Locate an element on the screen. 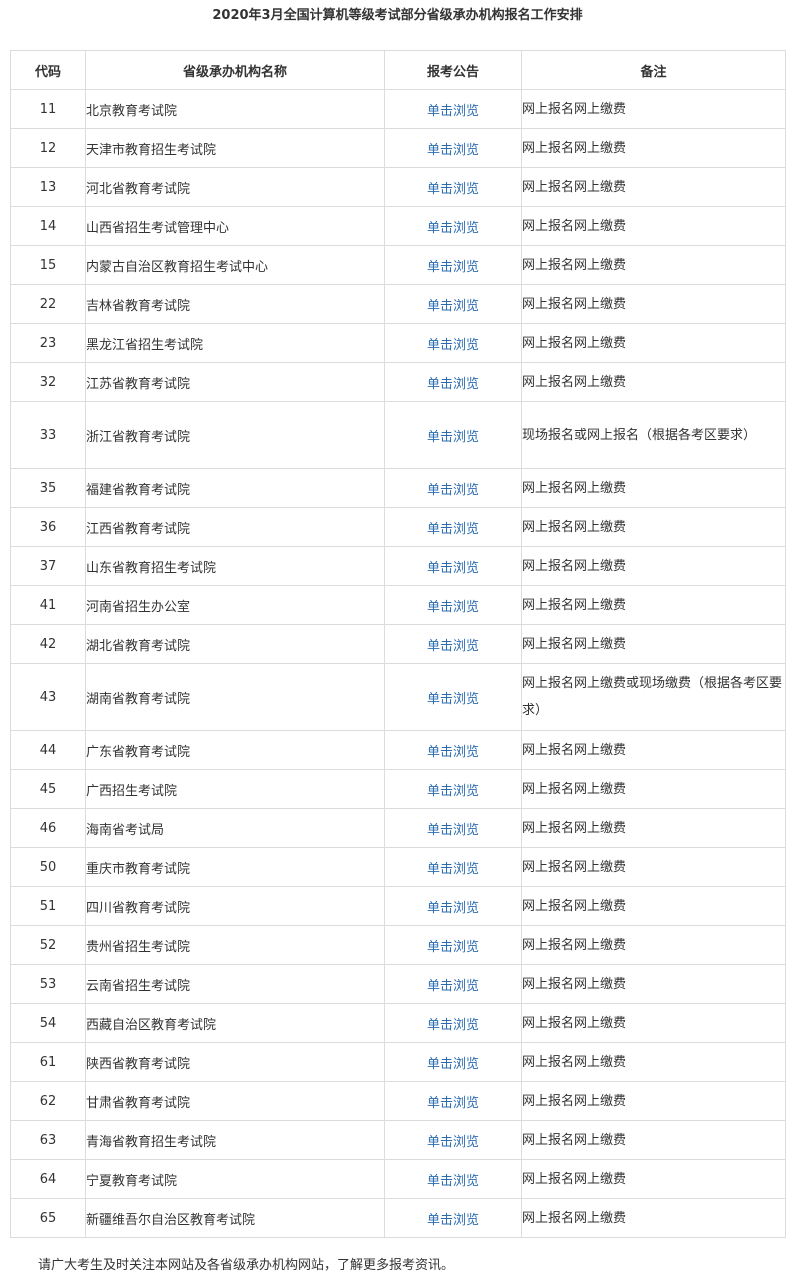 This screenshot has width=795, height=1280. table-row: 44 广东省教育考试院 单击浏览 网上报名网上缴费 is located at coordinates (398, 750).